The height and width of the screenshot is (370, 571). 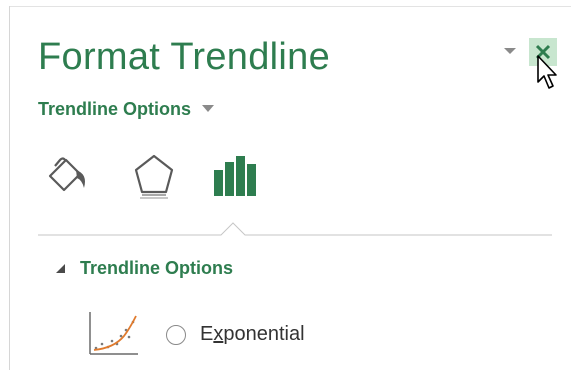 I want to click on tab-fill-line, so click(x=70, y=178).